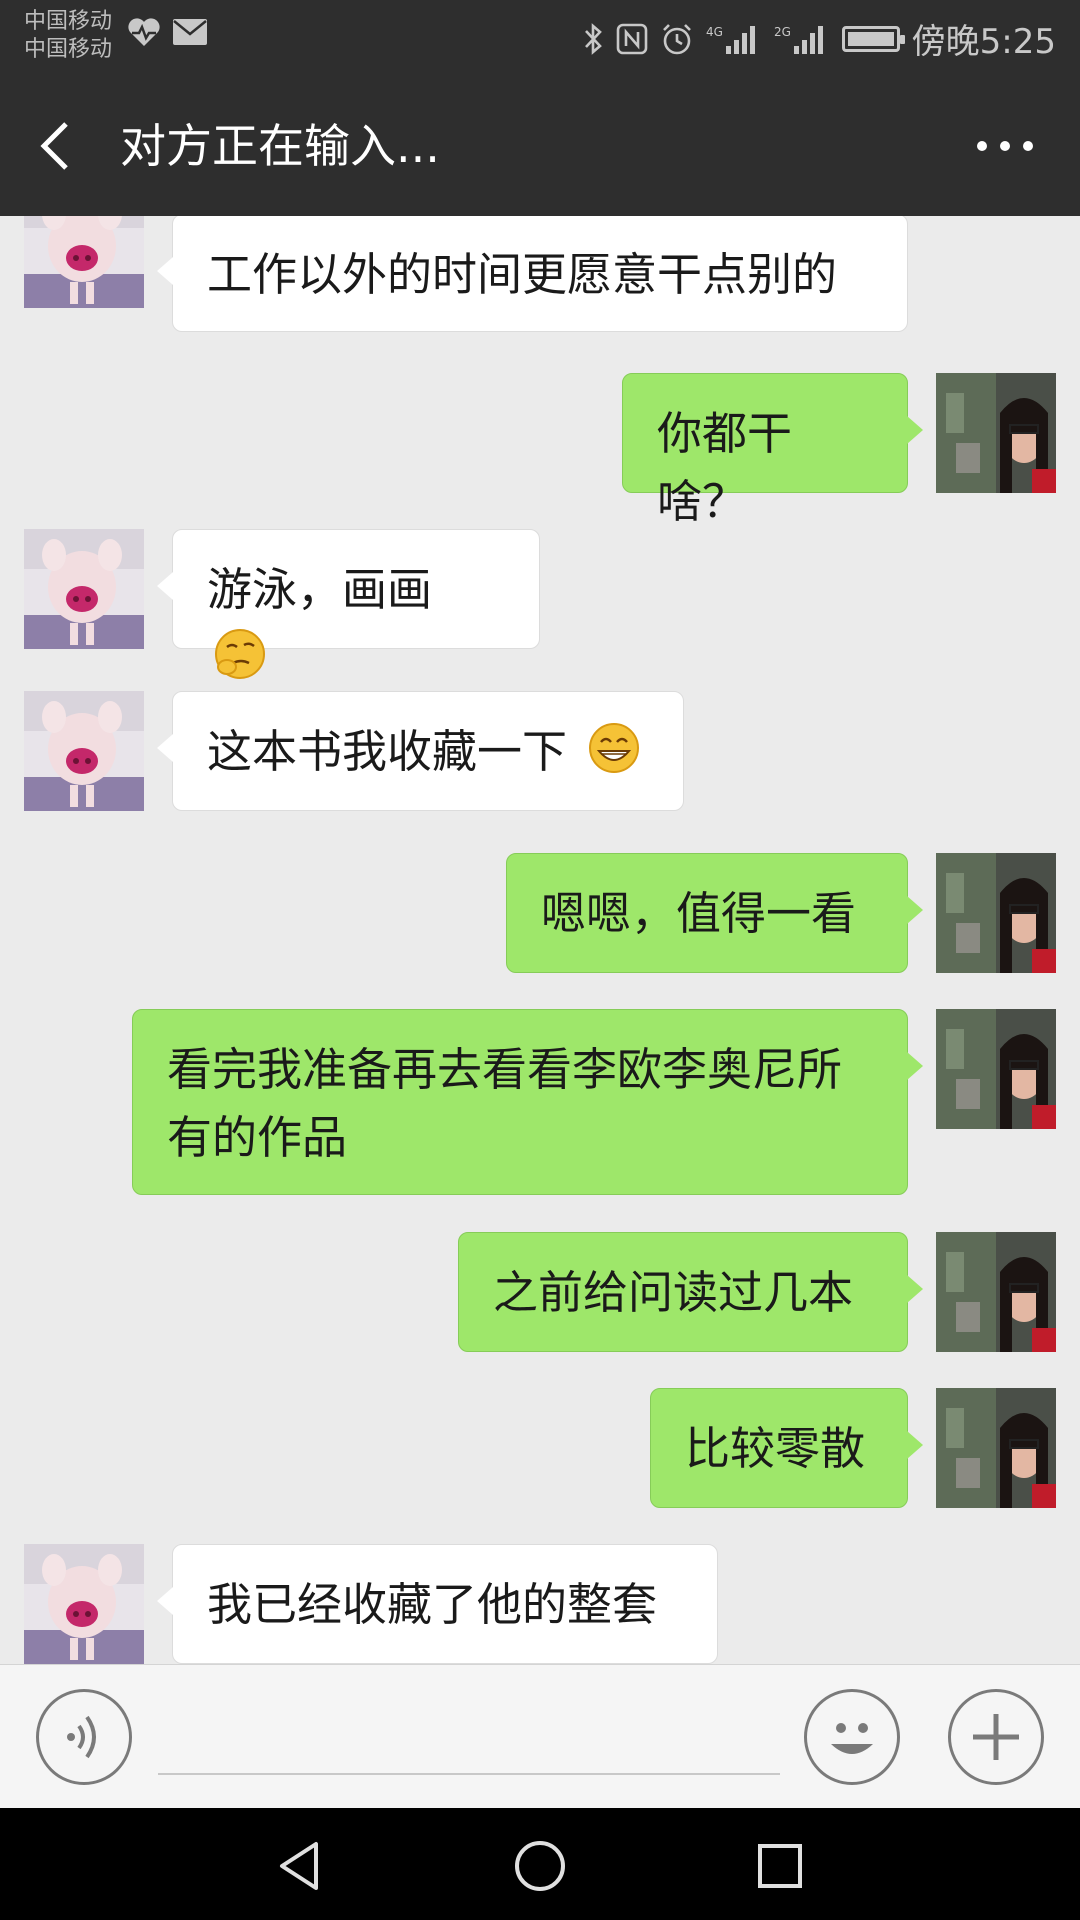 The height and width of the screenshot is (1920, 1080). I want to click on status-right: 4G 2G 傍晚5:25, so click(819, 38).